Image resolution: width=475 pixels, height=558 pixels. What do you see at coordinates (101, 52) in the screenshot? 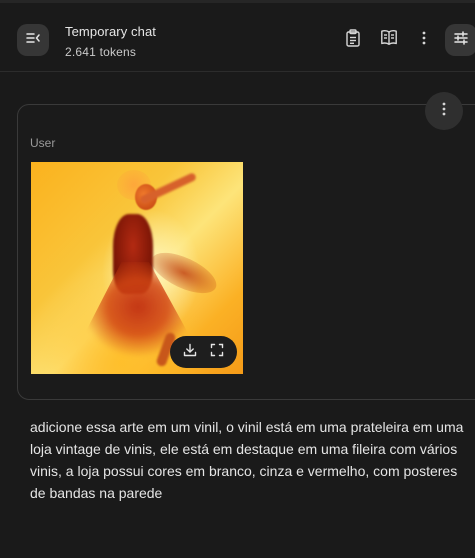
I see `token-count: 2.641 tokens` at bounding box center [101, 52].